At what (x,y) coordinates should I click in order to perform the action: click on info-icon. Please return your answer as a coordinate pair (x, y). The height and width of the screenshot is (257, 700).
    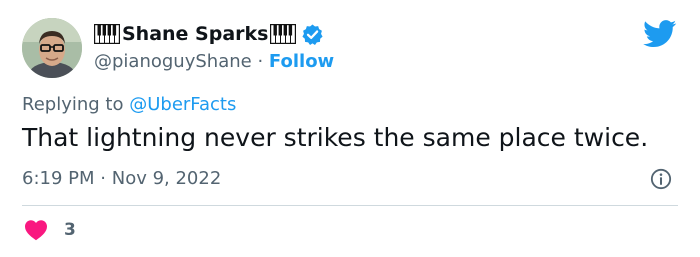
    Looking at the image, I should click on (661, 179).